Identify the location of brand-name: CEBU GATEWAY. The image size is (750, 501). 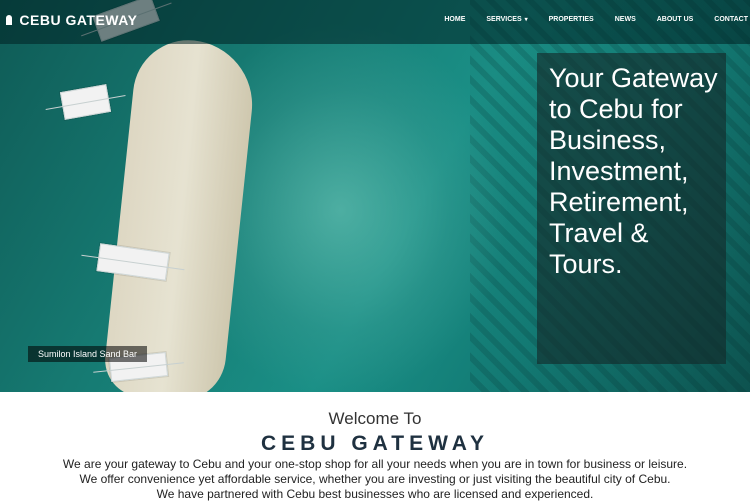
(78, 20).